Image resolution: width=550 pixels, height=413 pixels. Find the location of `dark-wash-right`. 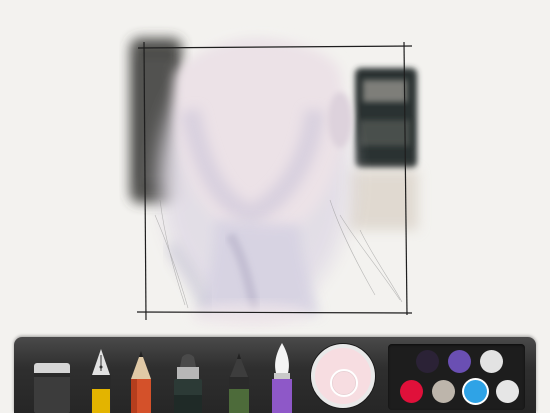

dark-wash-right is located at coordinates (383, 149).